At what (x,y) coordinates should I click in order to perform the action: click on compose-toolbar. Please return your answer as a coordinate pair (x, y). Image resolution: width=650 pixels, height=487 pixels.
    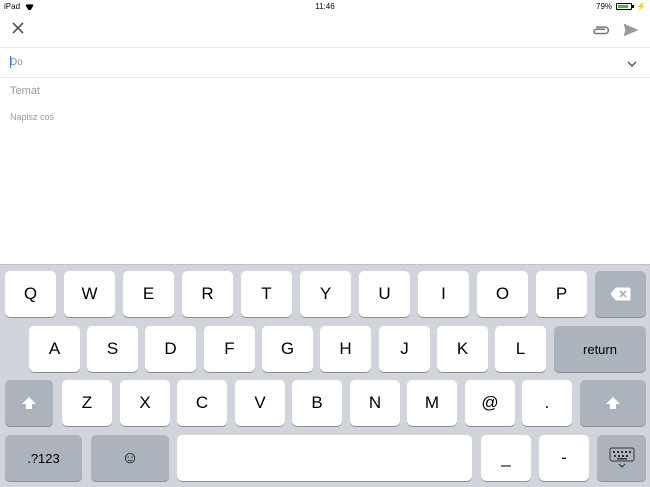
    Looking at the image, I should click on (325, 30).